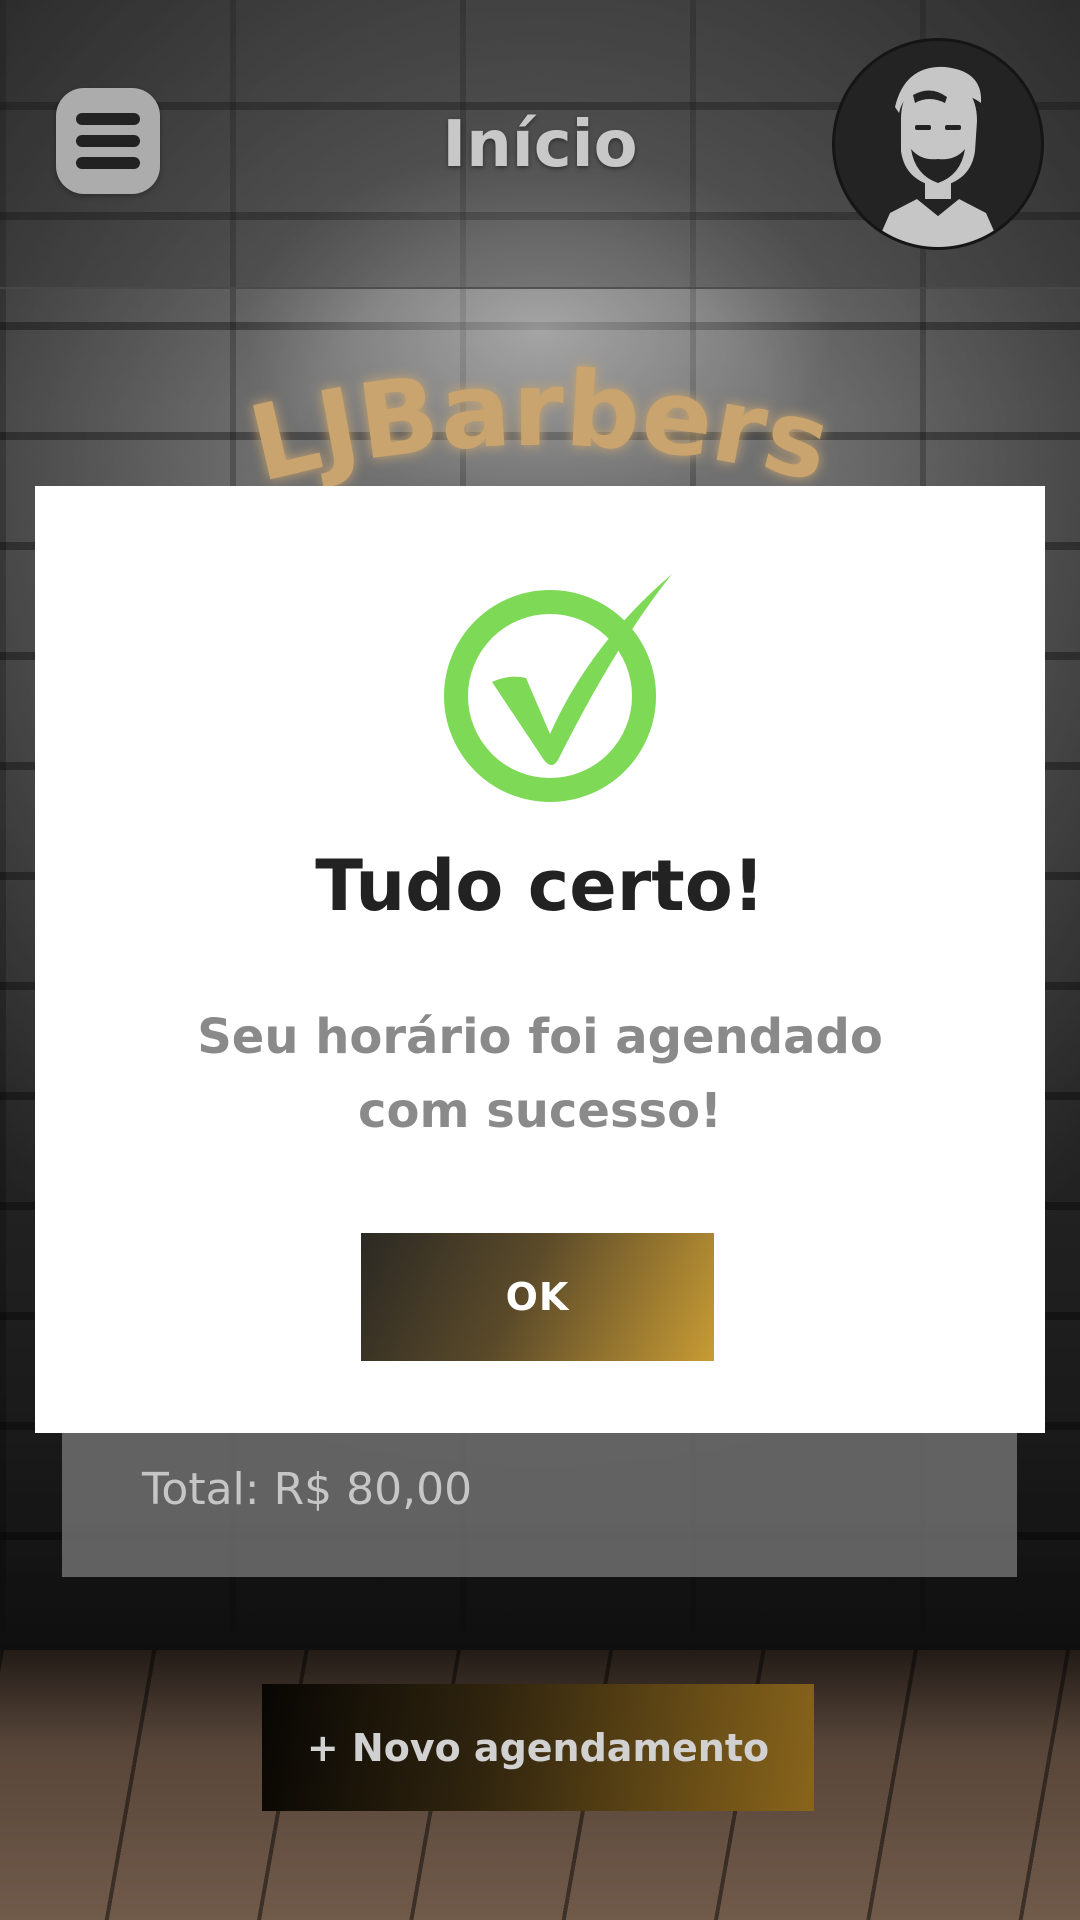 The width and height of the screenshot is (1080, 1920). Describe the element at coordinates (540, 886) in the screenshot. I see `dialog-title: Tudo certo!` at that location.